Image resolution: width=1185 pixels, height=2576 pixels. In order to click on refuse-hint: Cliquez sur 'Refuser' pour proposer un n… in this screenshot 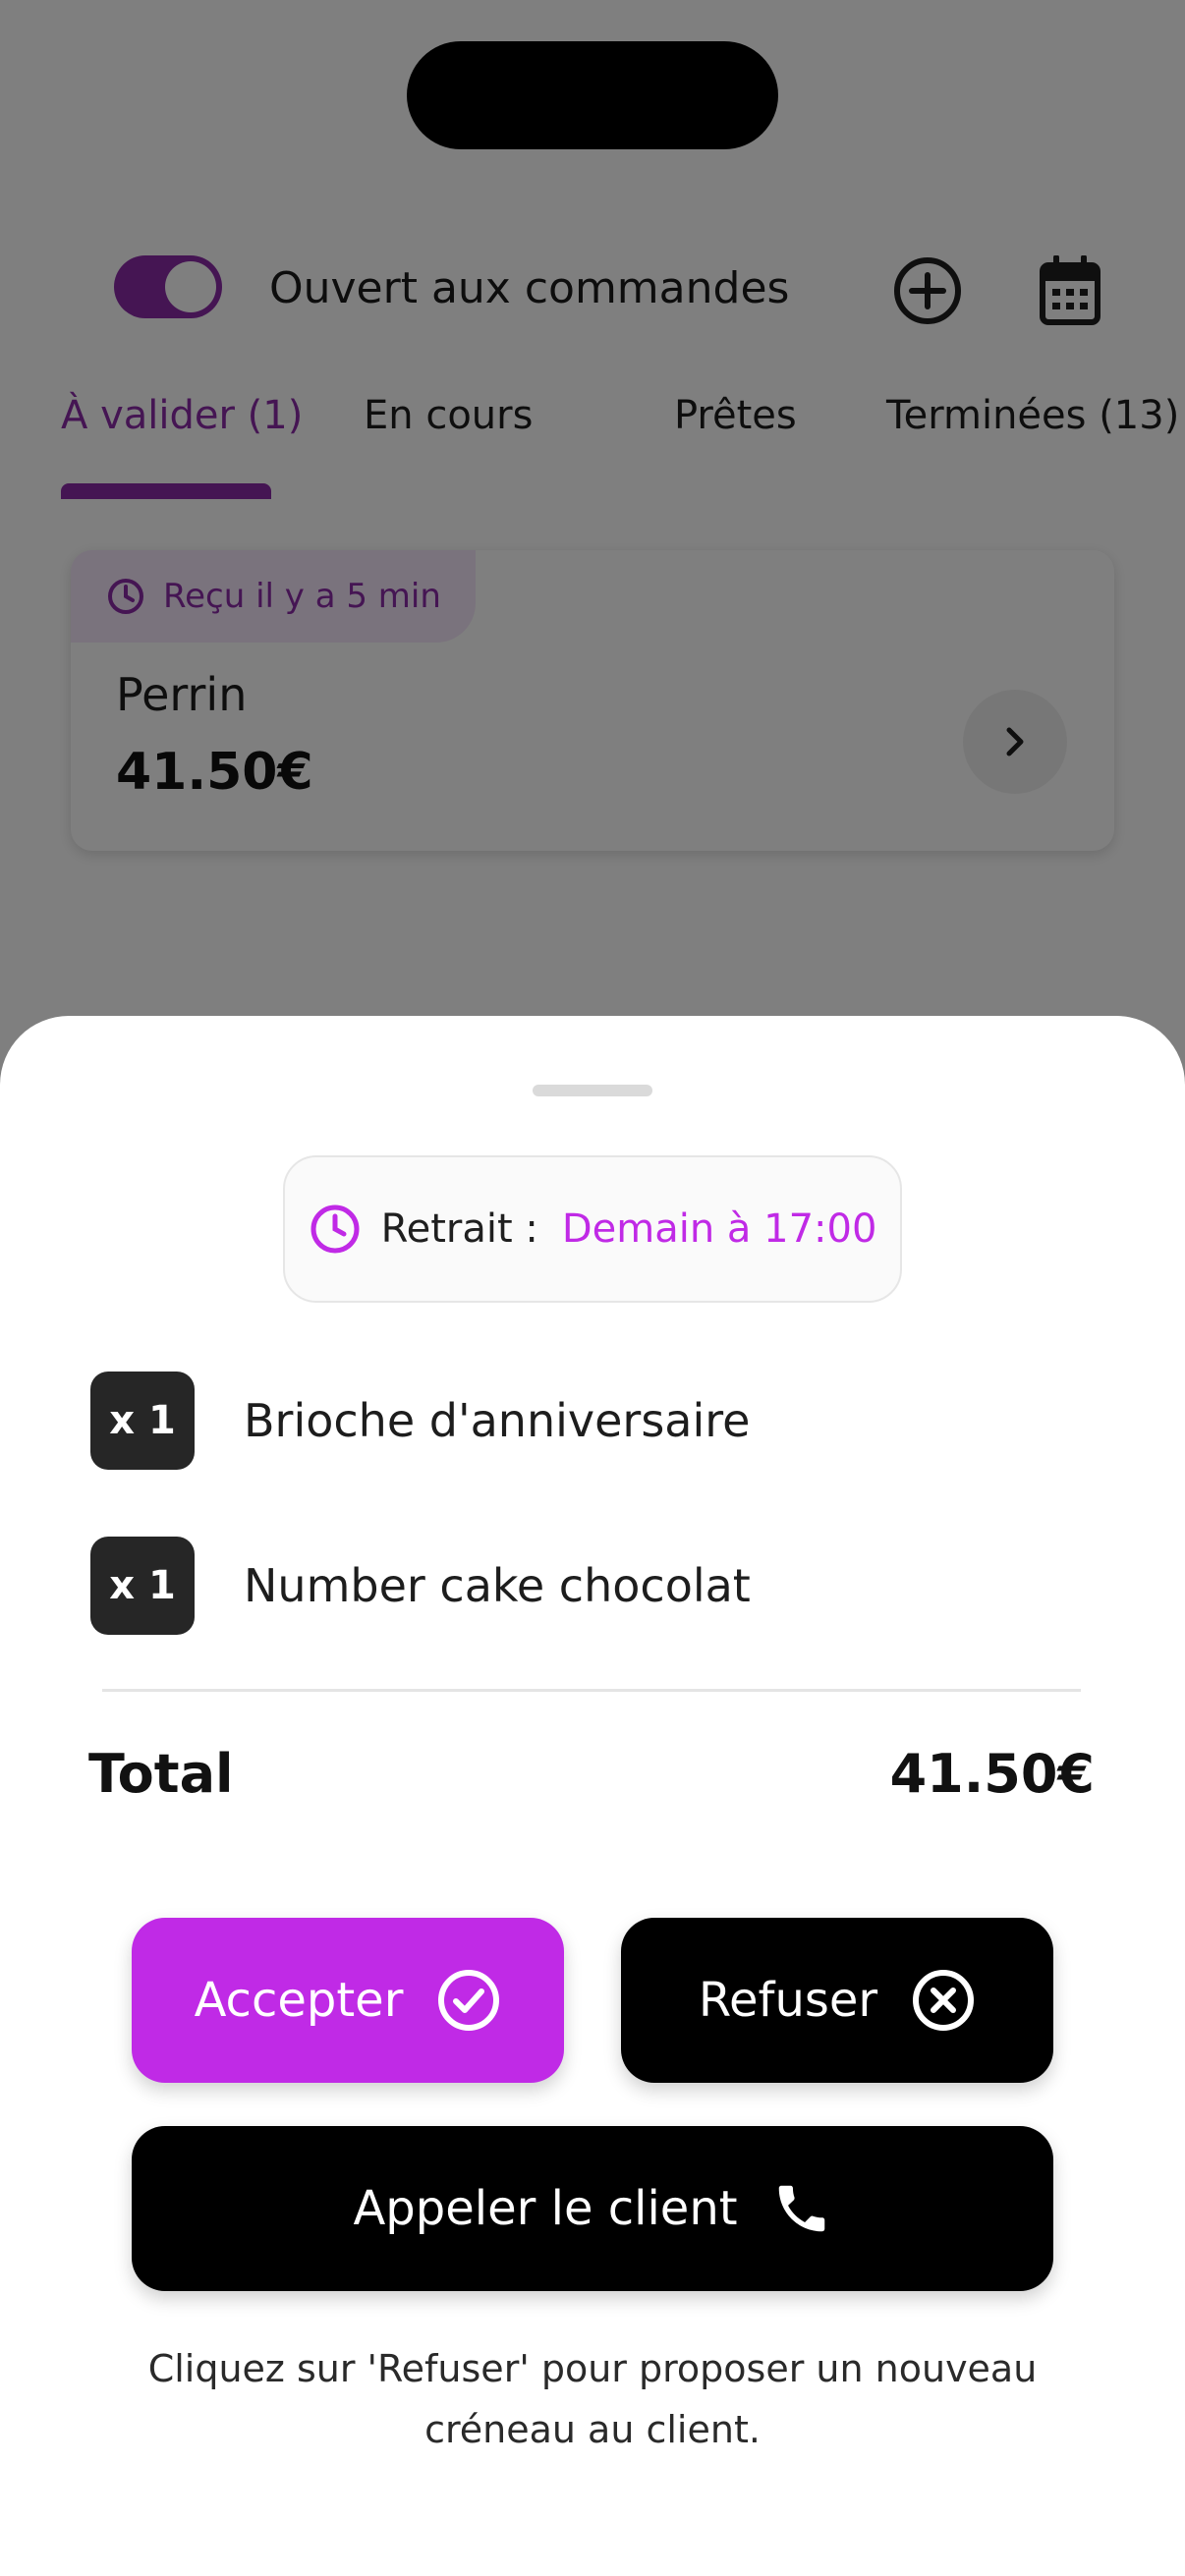, I will do `click(592, 2399)`.